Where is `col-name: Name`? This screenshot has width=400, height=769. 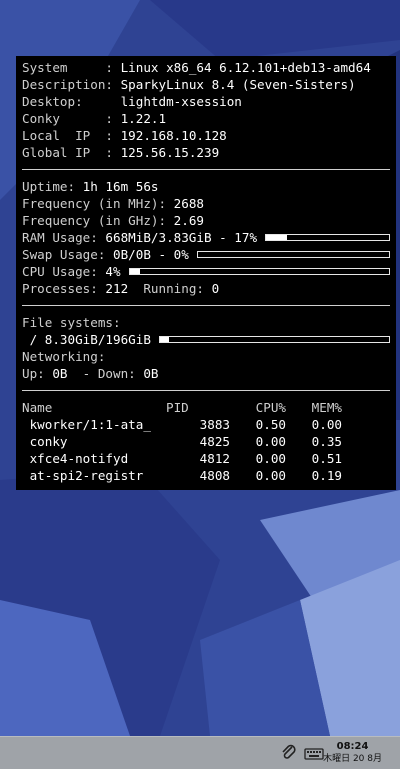 col-name: Name is located at coordinates (37, 407).